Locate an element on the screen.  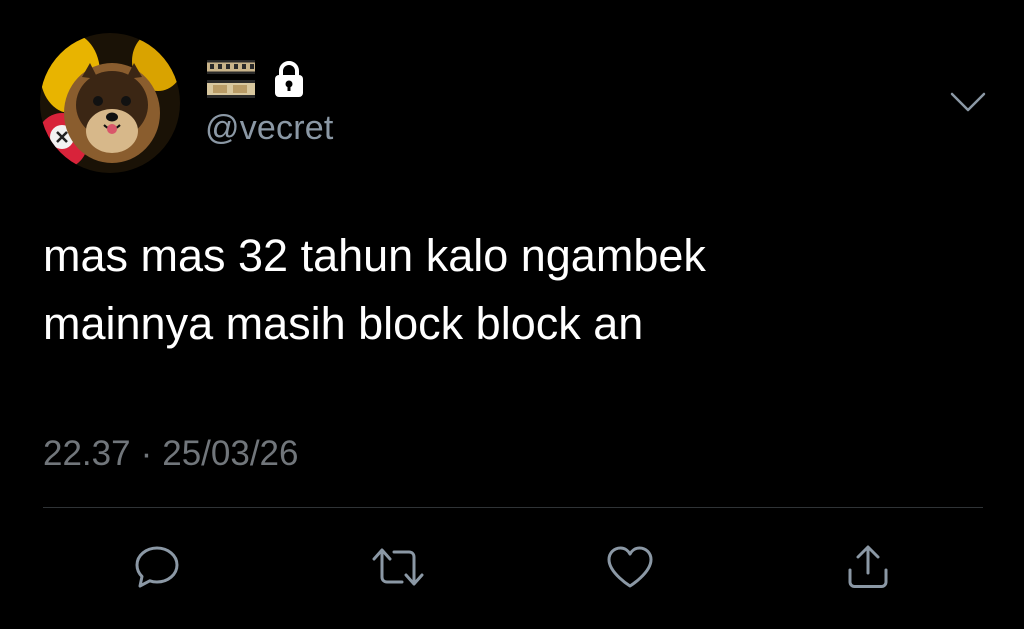
share-icon is located at coordinates (868, 566).